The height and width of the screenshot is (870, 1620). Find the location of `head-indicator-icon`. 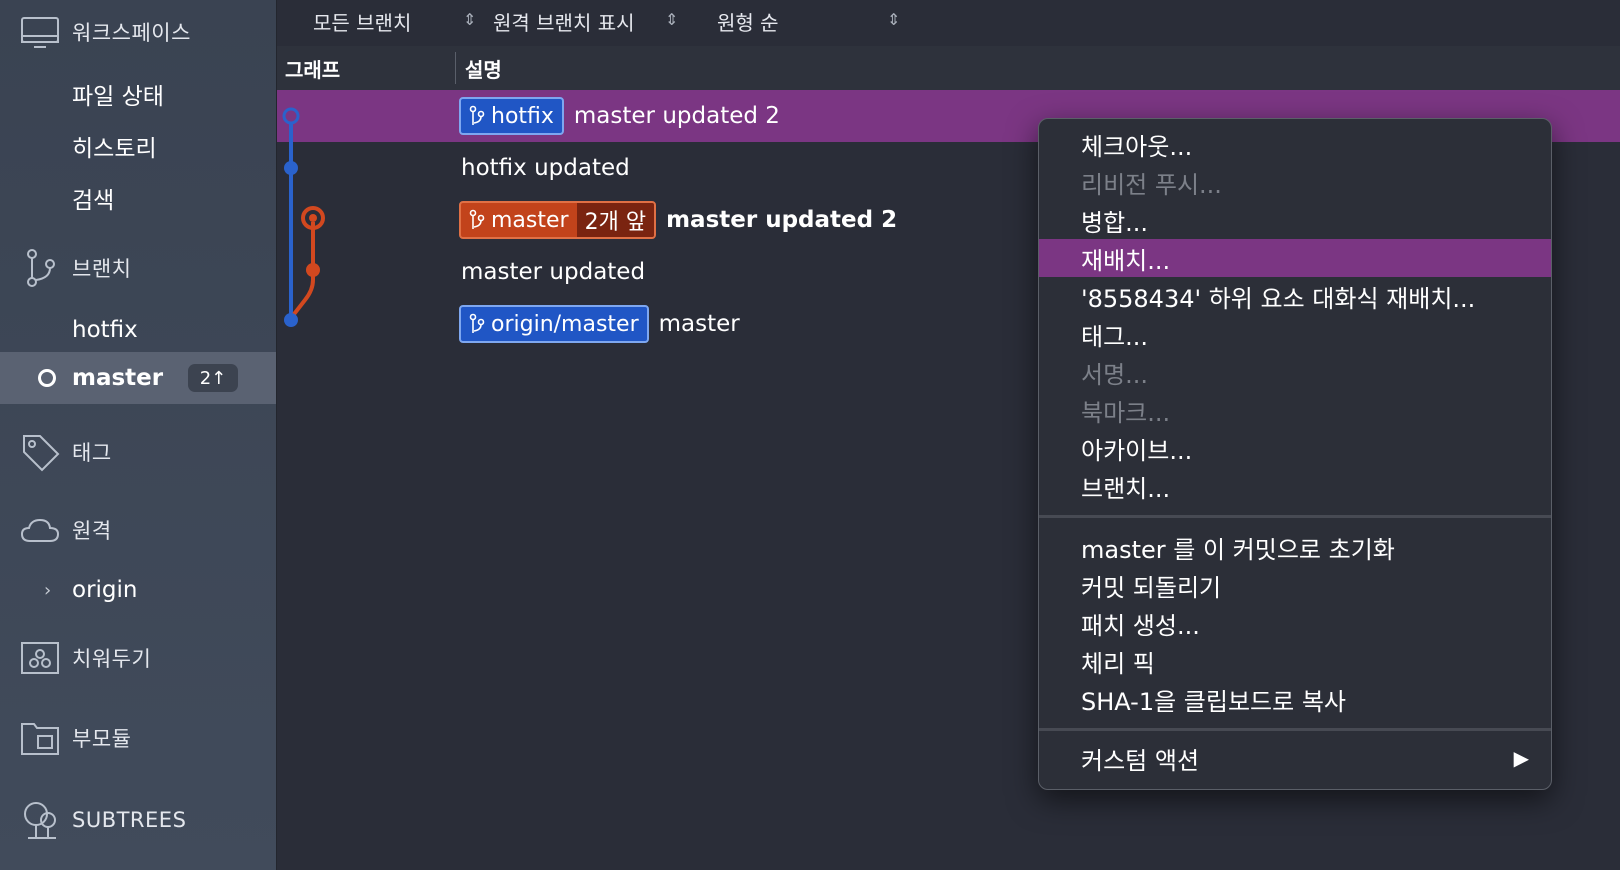

head-indicator-icon is located at coordinates (47, 378).